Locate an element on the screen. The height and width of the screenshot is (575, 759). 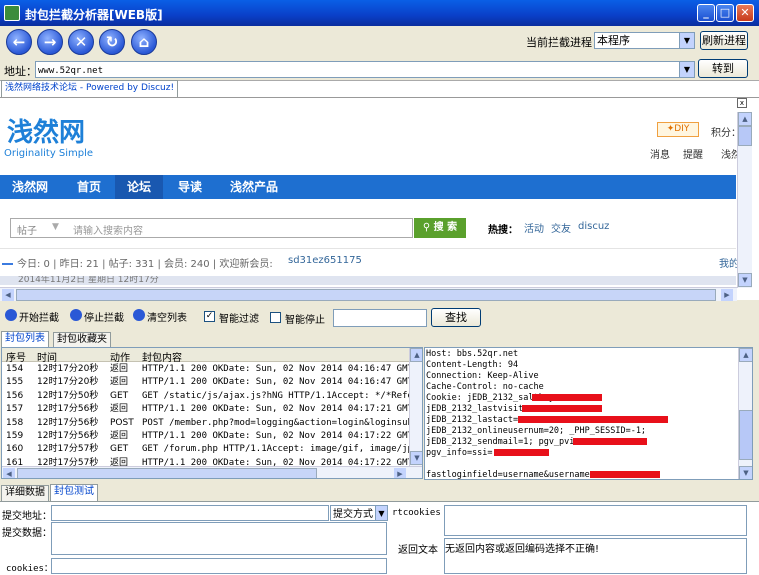
address-input: www.52qr.net ▼ is located at coordinates (365, 69).